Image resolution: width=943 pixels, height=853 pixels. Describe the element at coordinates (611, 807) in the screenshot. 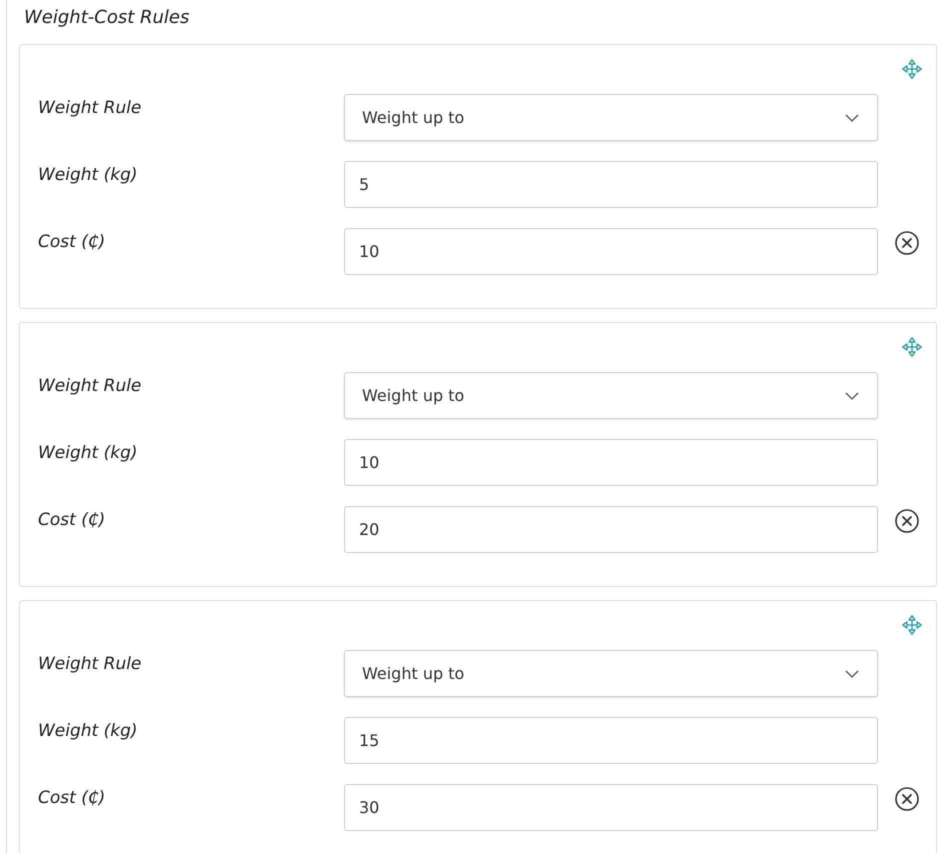

I see `text-input: 30` at that location.